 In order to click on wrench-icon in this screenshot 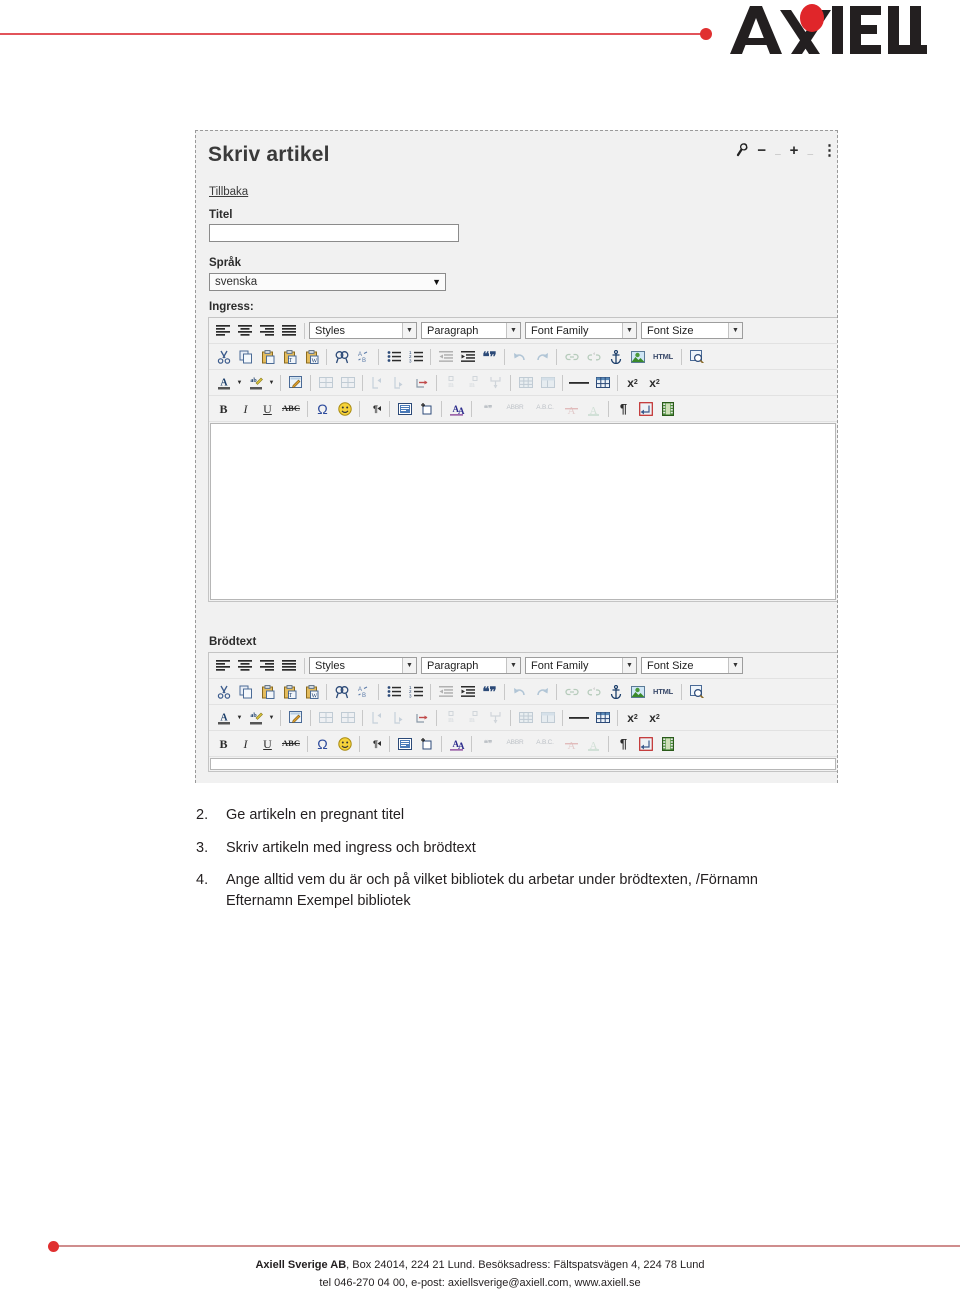, I will do `click(742, 150)`.